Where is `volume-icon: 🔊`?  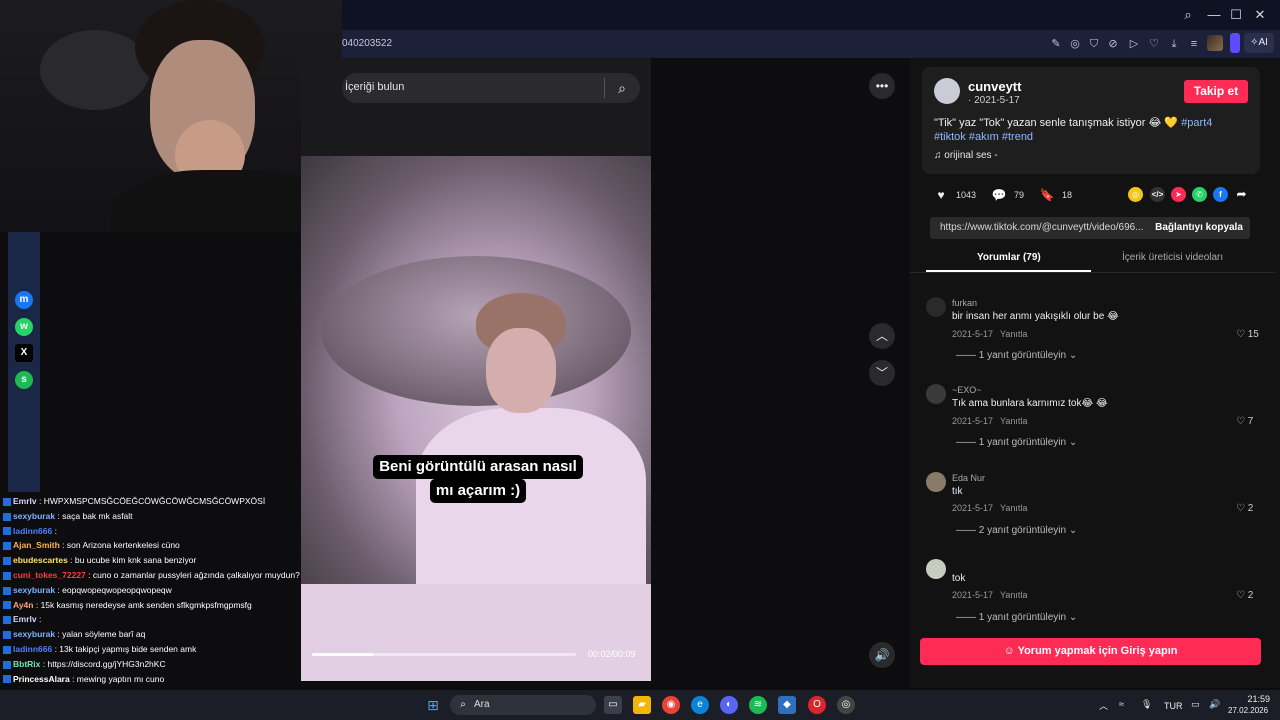 volume-icon: 🔊 is located at coordinates (882, 655).